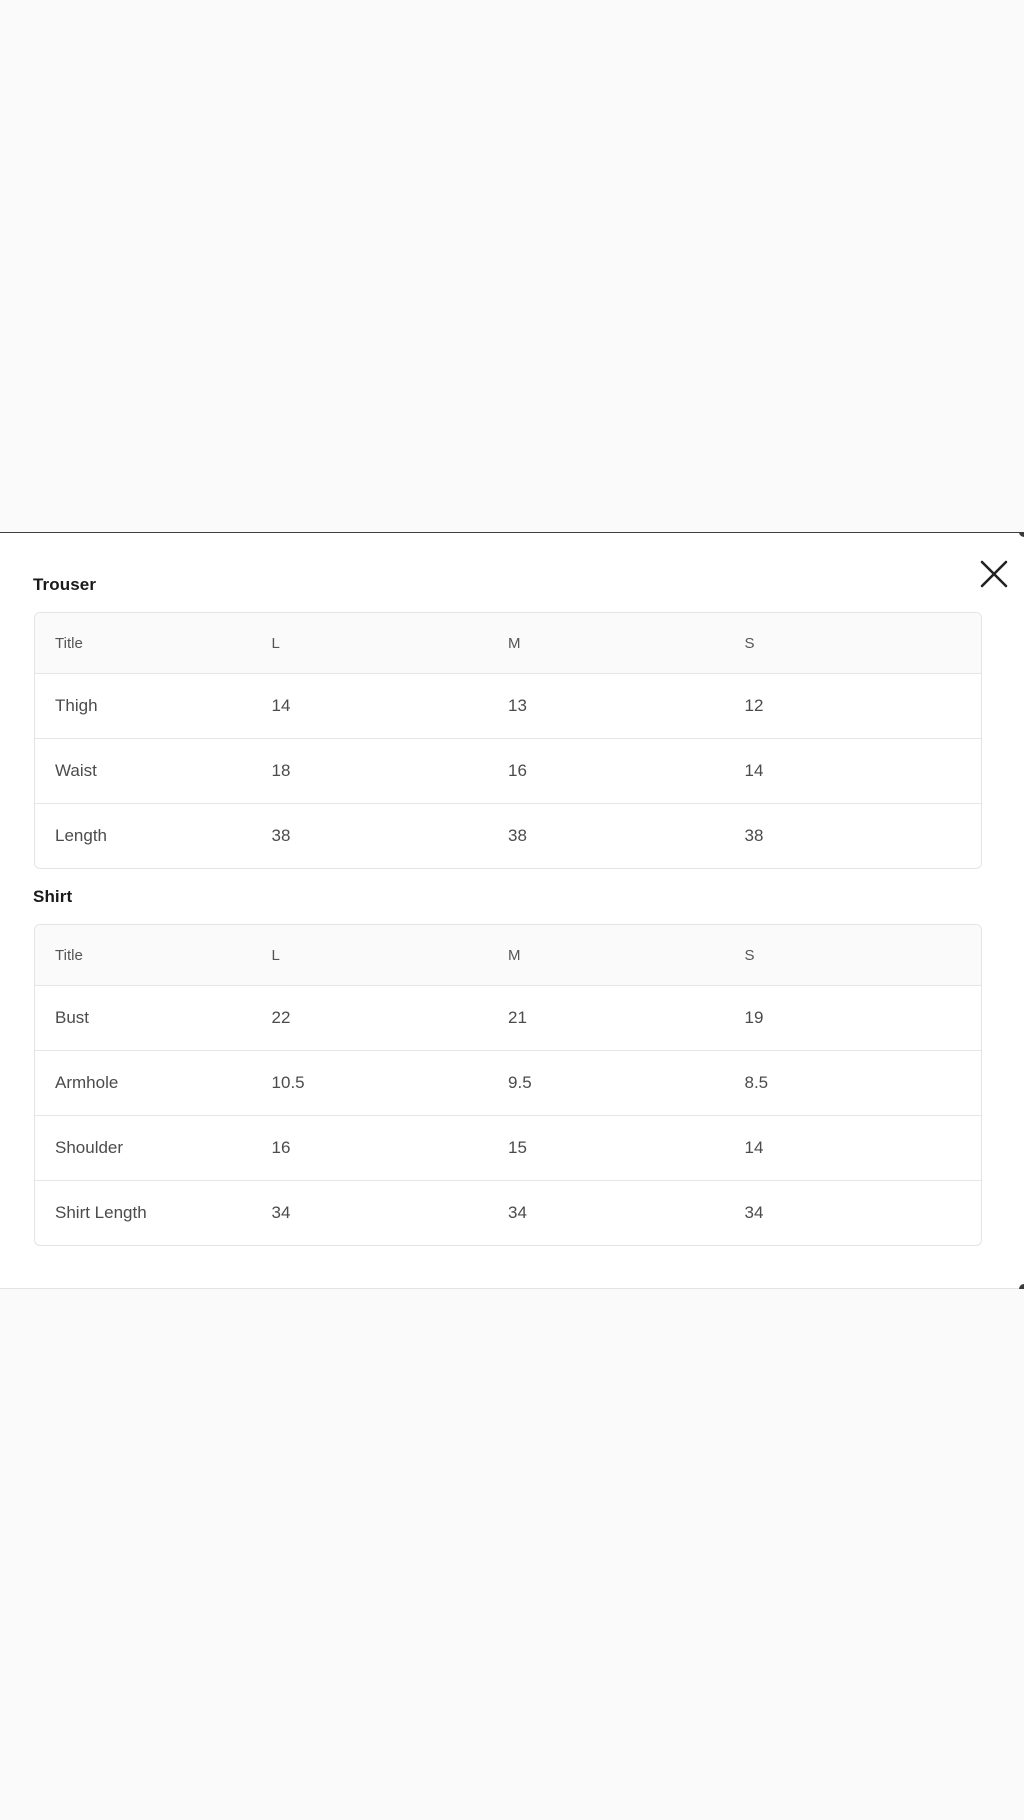 The width and height of the screenshot is (1024, 1820). What do you see at coordinates (756, 1082) in the screenshot?
I see `cell-value: 8.5` at bounding box center [756, 1082].